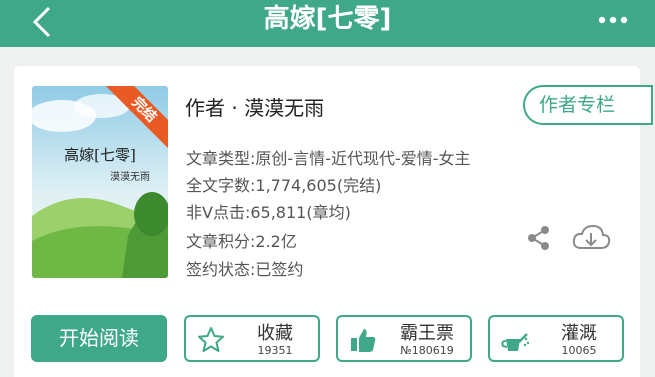  Describe the element at coordinates (427, 333) in the screenshot. I see `vote-label: 霸王票` at that location.